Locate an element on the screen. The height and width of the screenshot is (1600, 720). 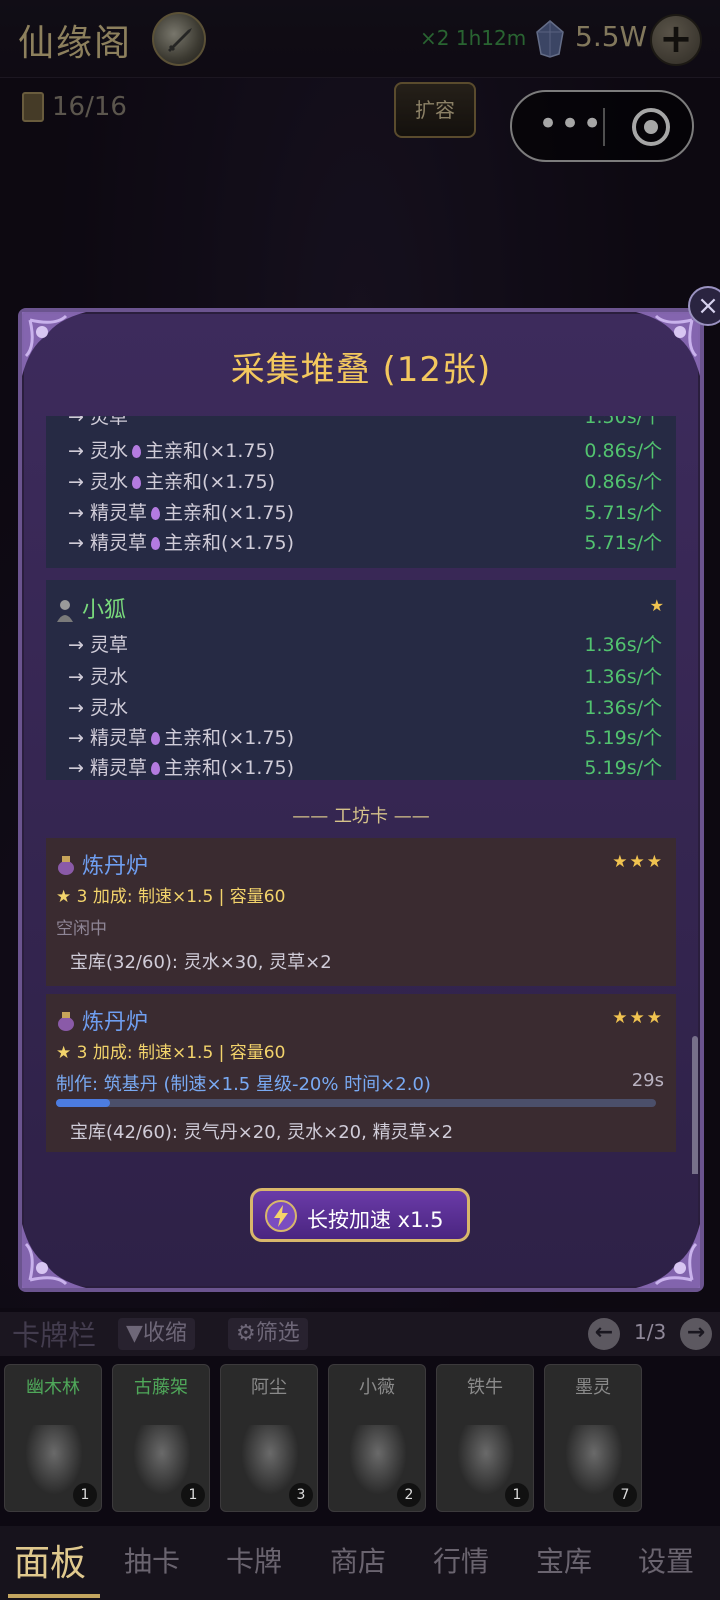
card-slot: 铁牛 1 is located at coordinates (485, 1438).